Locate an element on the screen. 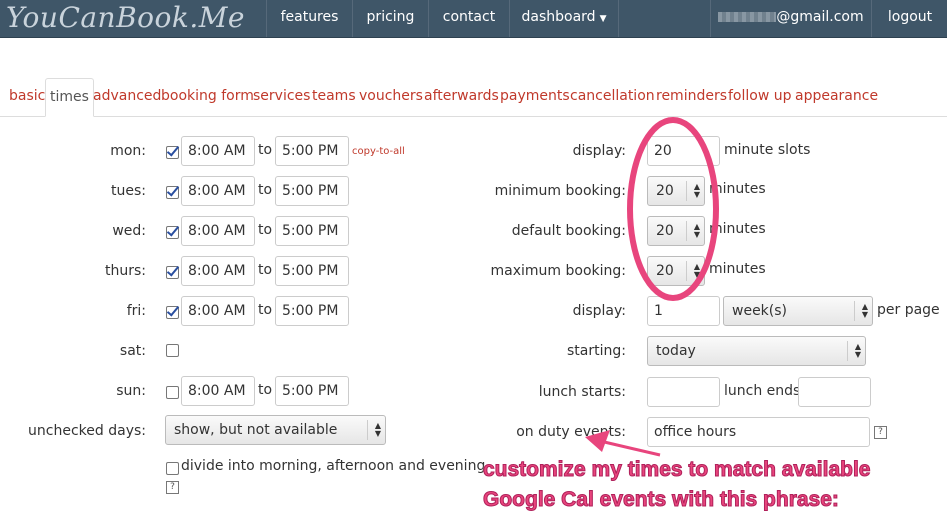 The height and width of the screenshot is (524, 947). start-time-mon: 8:00 AM is located at coordinates (218, 151).